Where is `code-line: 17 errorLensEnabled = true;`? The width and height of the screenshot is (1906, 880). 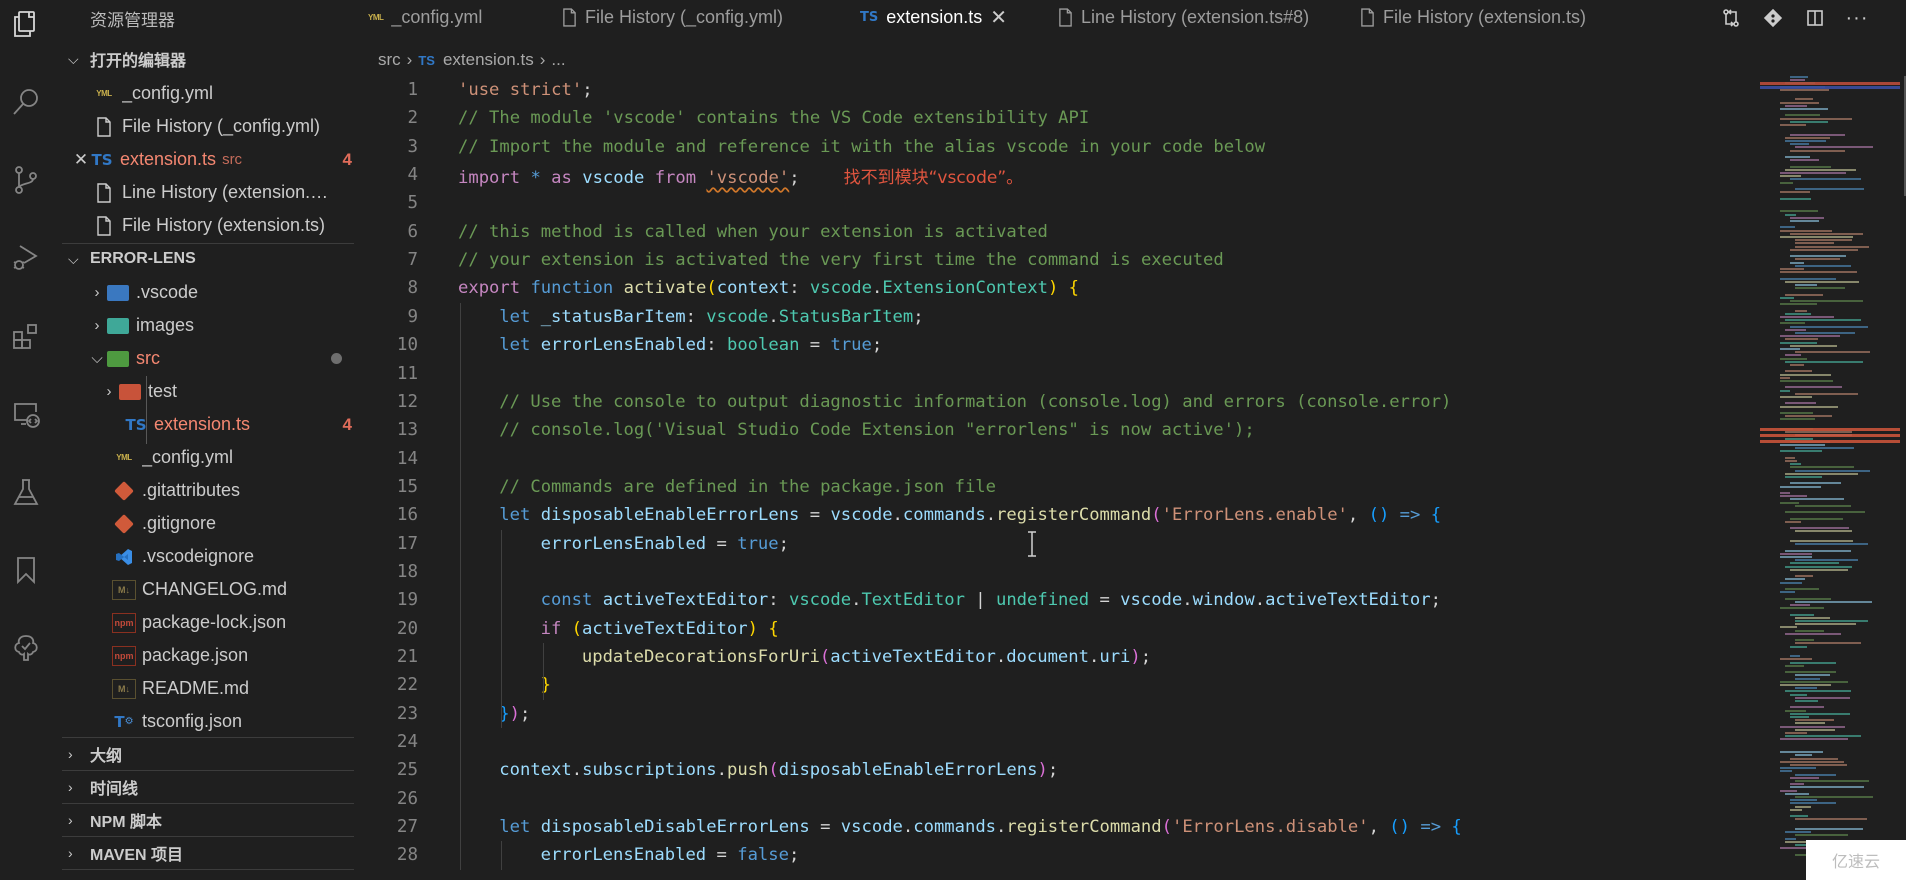 code-line: 17 errorLensEnabled = true; is located at coordinates (1055, 544).